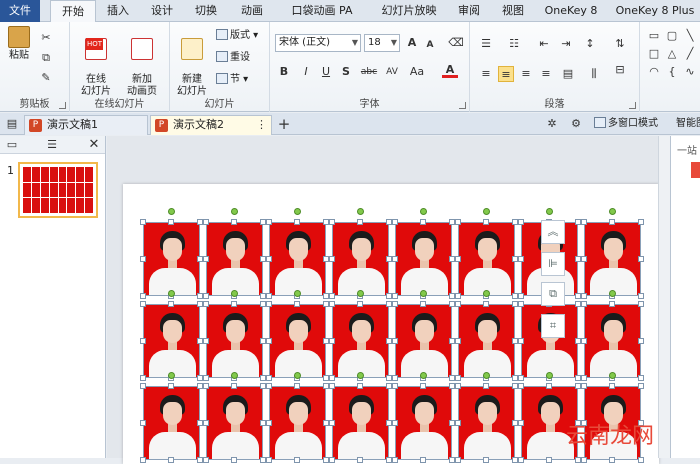 The width and height of the screenshot is (700, 464). I want to click on justify-icon: ≡, so click(546, 74).